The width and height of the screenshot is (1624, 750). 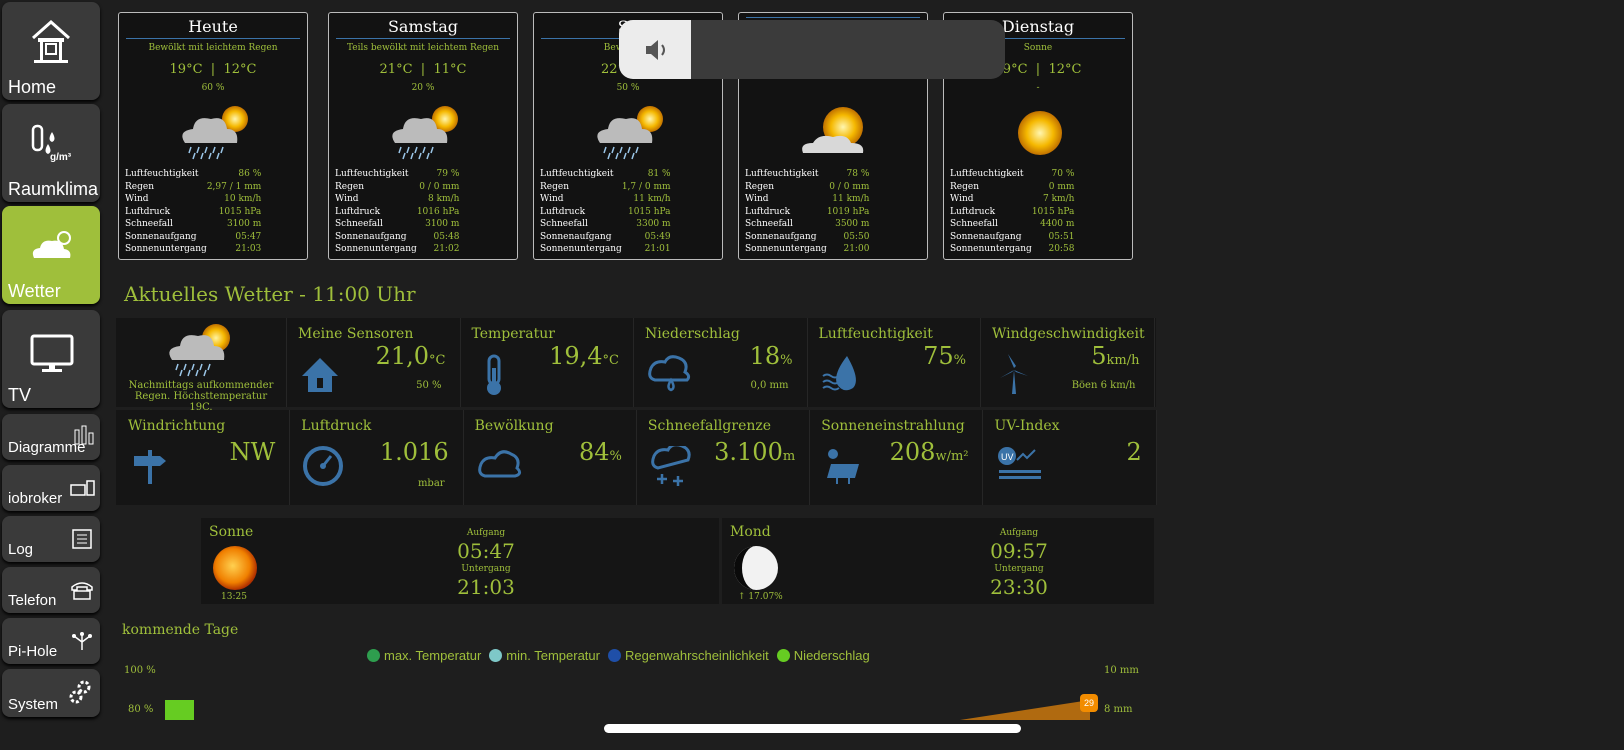 I want to click on detail-label: Sonnenuntergang, so click(x=786, y=249).